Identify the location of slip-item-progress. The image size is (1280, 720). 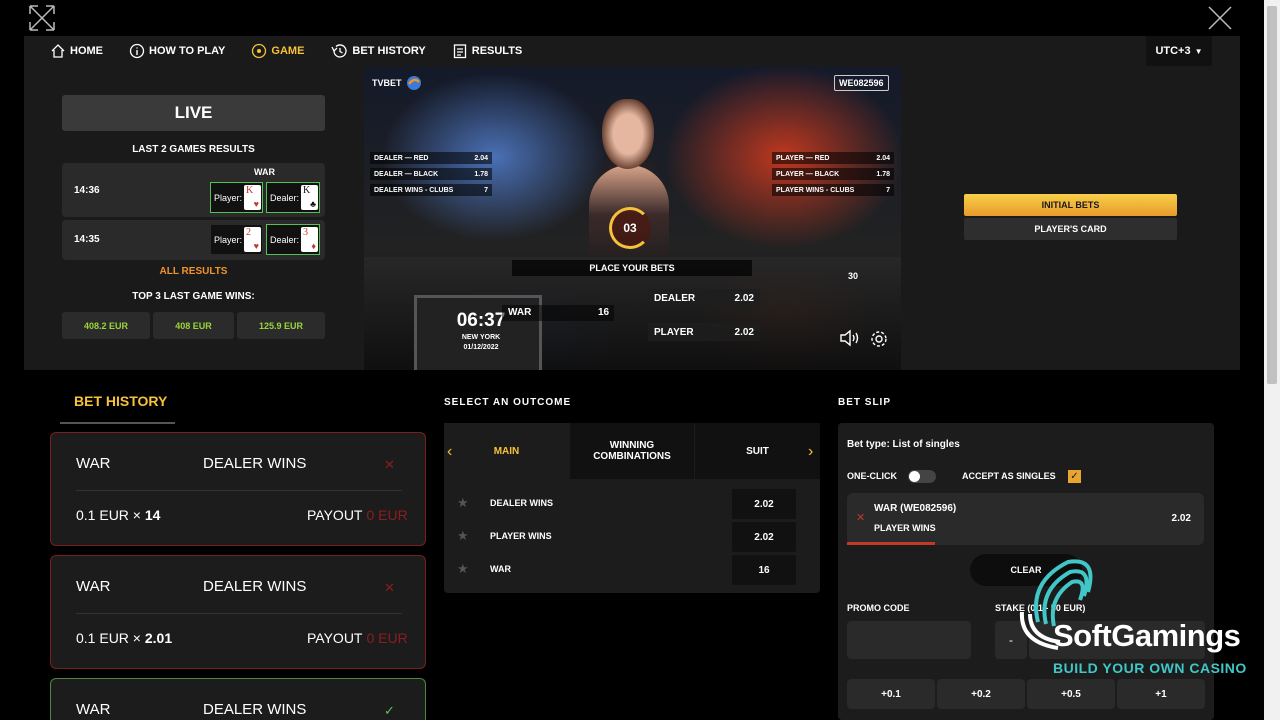
(891, 543).